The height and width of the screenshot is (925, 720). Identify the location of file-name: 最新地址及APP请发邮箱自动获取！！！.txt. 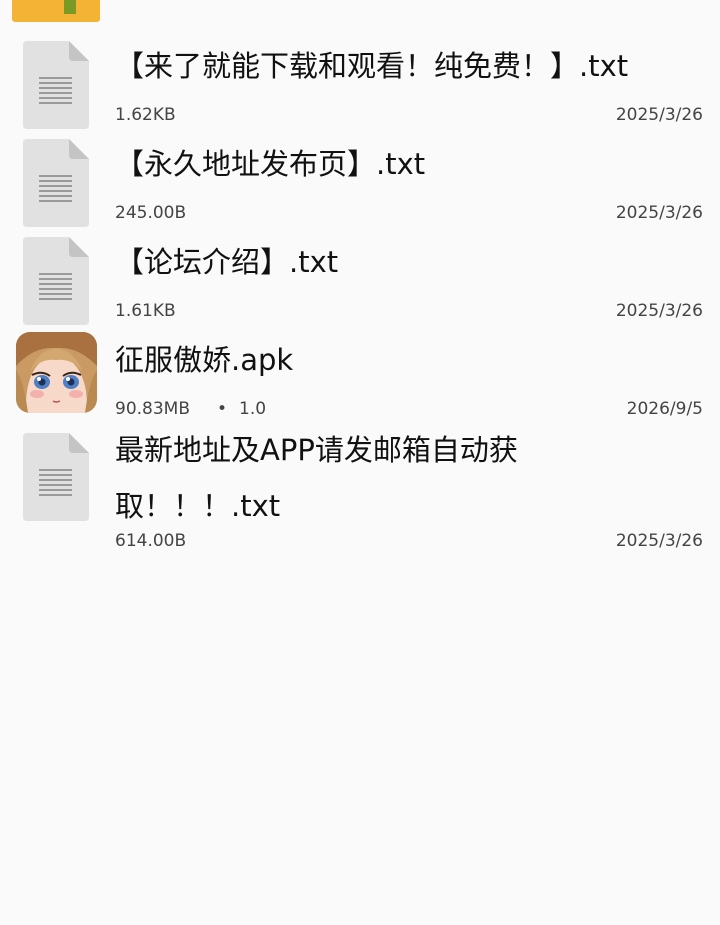
(316, 478).